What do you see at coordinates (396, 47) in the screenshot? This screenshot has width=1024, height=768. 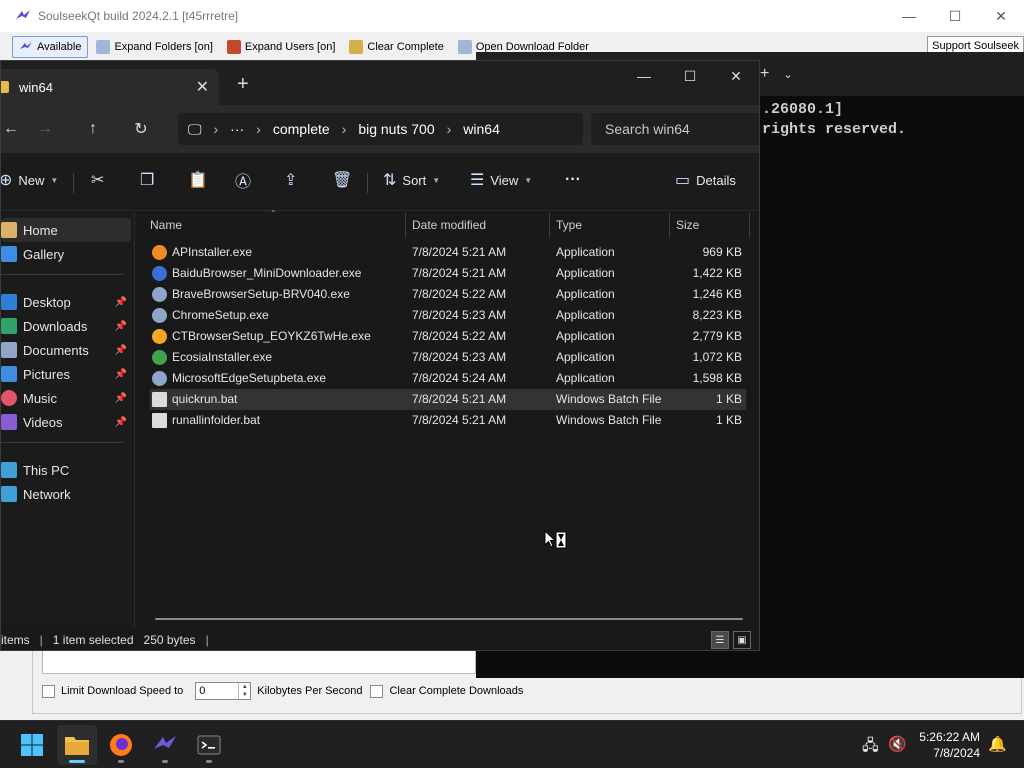 I see `clear-complete-button: Clear Complete` at bounding box center [396, 47].